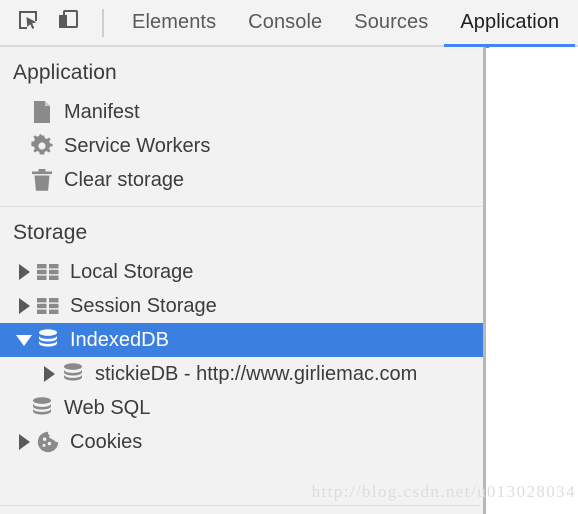  I want to click on document-icon, so click(42, 112).